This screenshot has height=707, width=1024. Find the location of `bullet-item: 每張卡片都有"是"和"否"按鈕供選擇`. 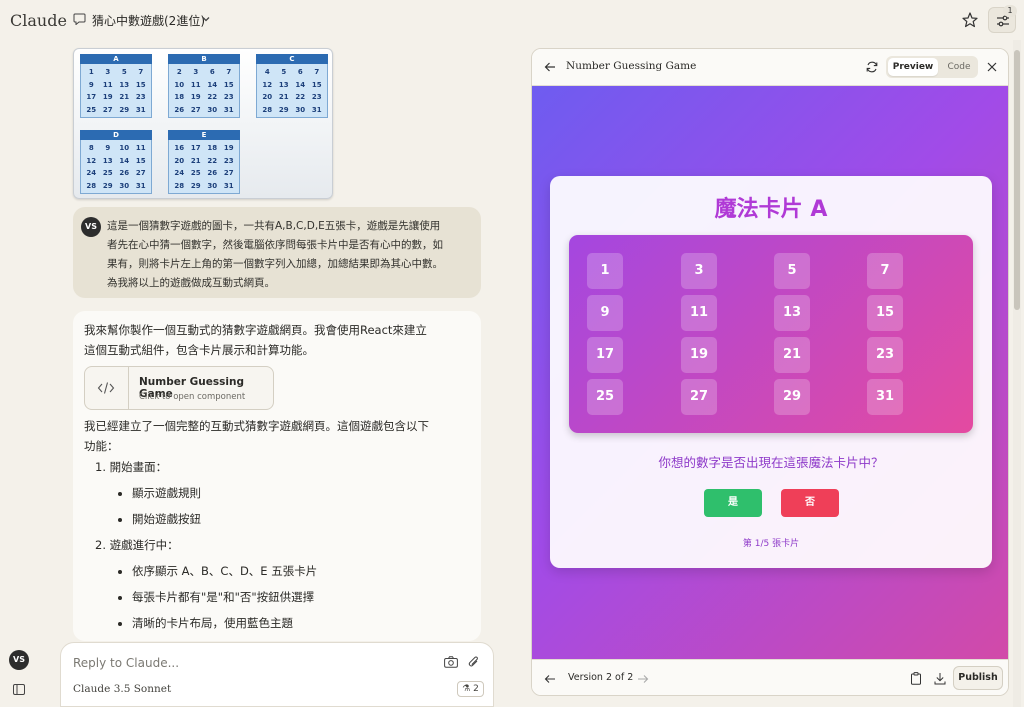

bullet-item: 每張卡片都有"是"和"否"按鈕供選擇 is located at coordinates (223, 597).